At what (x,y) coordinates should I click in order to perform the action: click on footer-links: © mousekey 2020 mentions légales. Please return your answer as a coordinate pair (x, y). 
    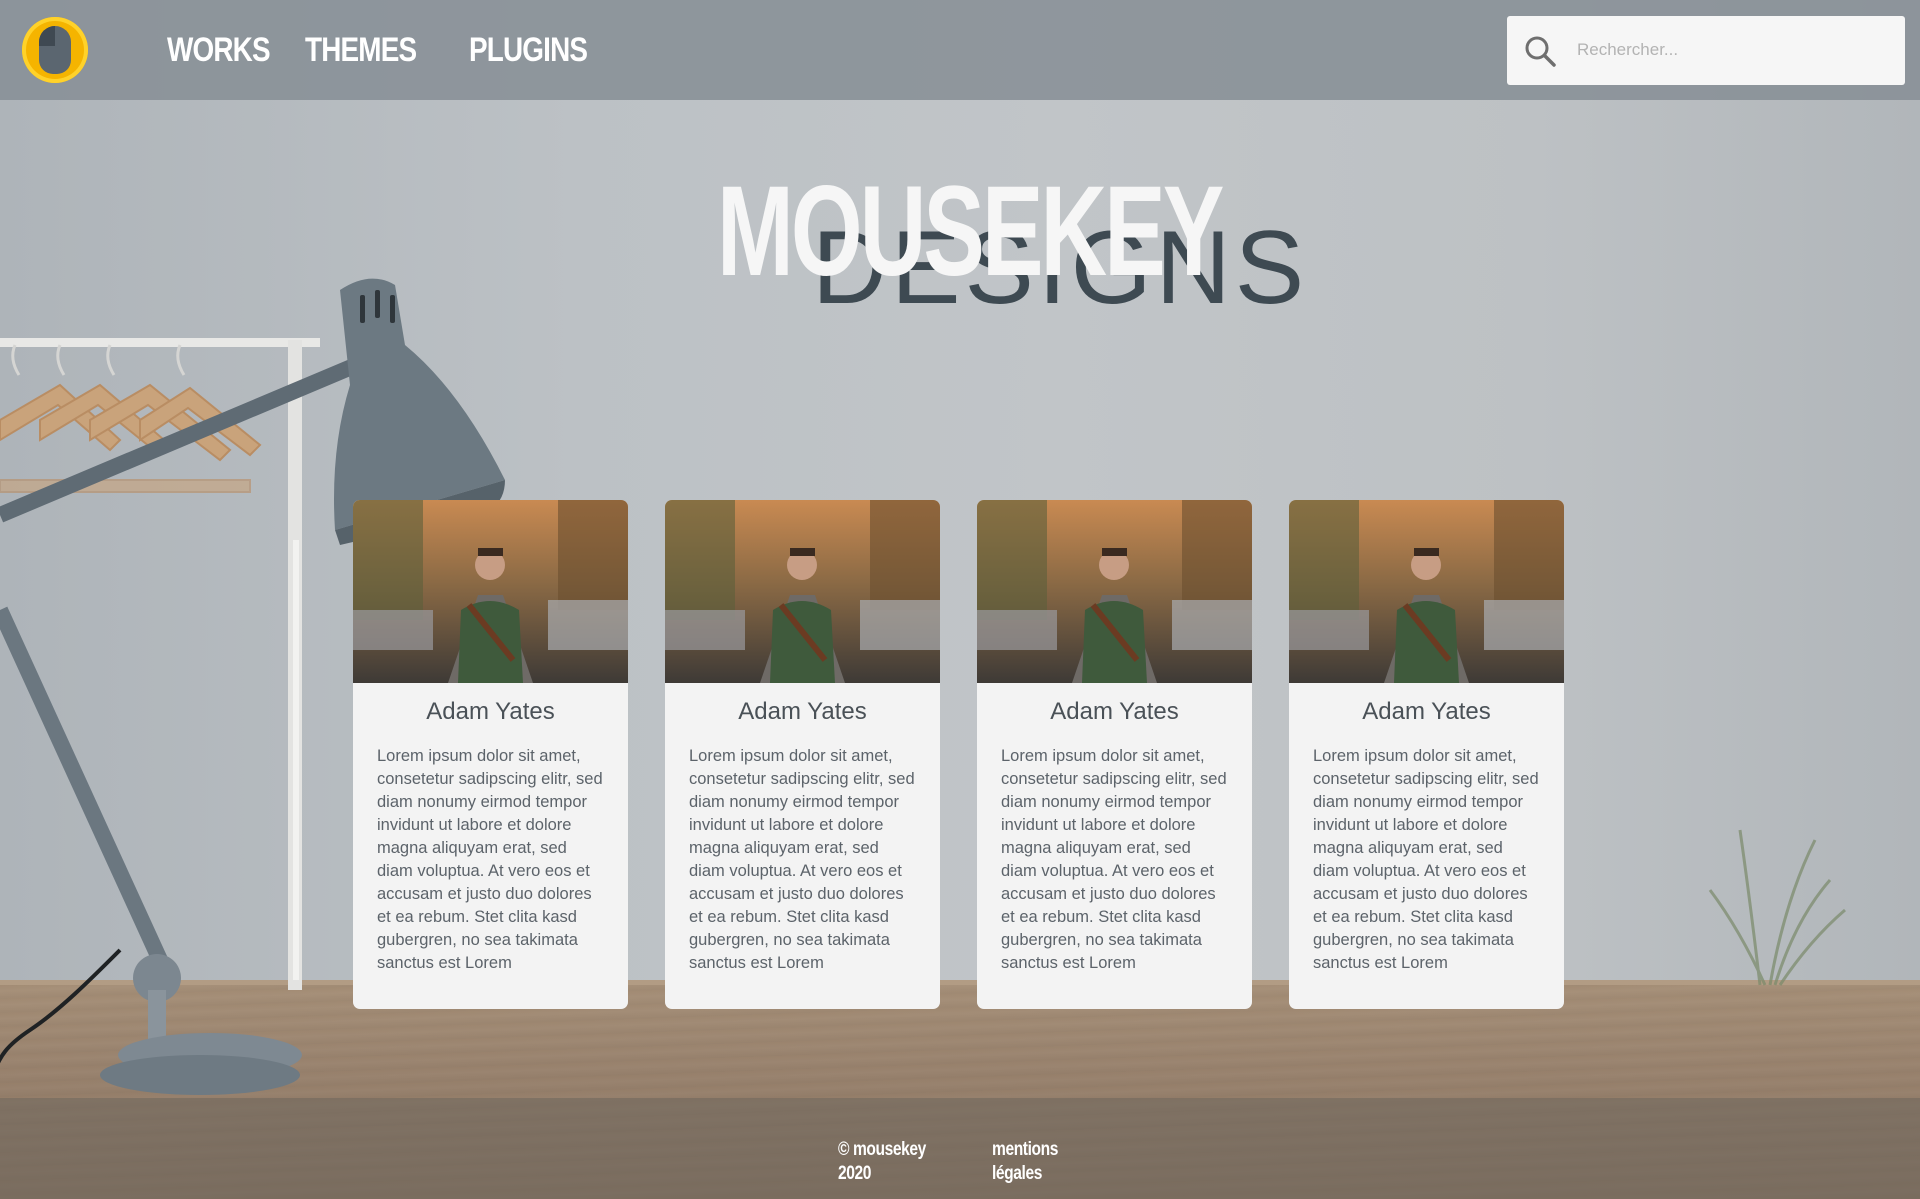
    Looking at the image, I should click on (980, 1162).